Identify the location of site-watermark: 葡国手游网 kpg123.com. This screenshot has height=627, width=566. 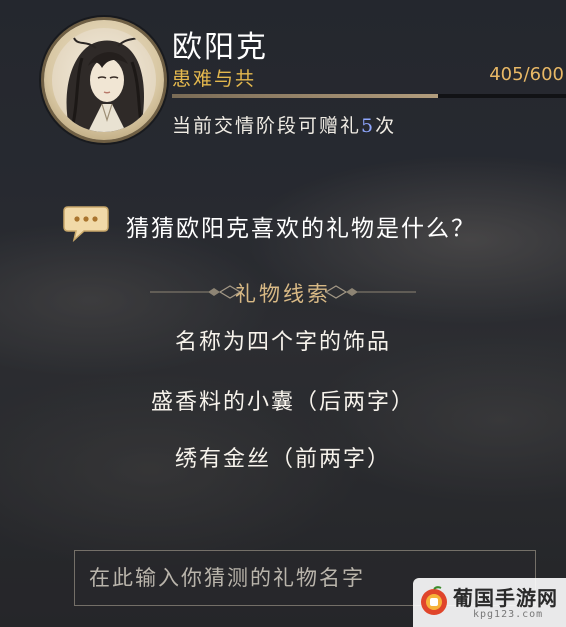
(489, 602).